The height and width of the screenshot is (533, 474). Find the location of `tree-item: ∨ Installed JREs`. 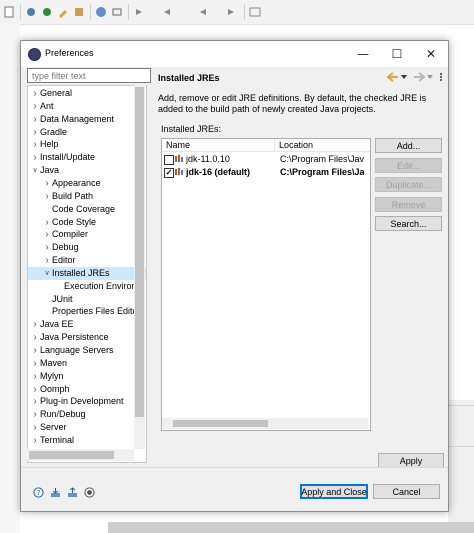

tree-item: ∨ Installed JREs is located at coordinates (87, 273).